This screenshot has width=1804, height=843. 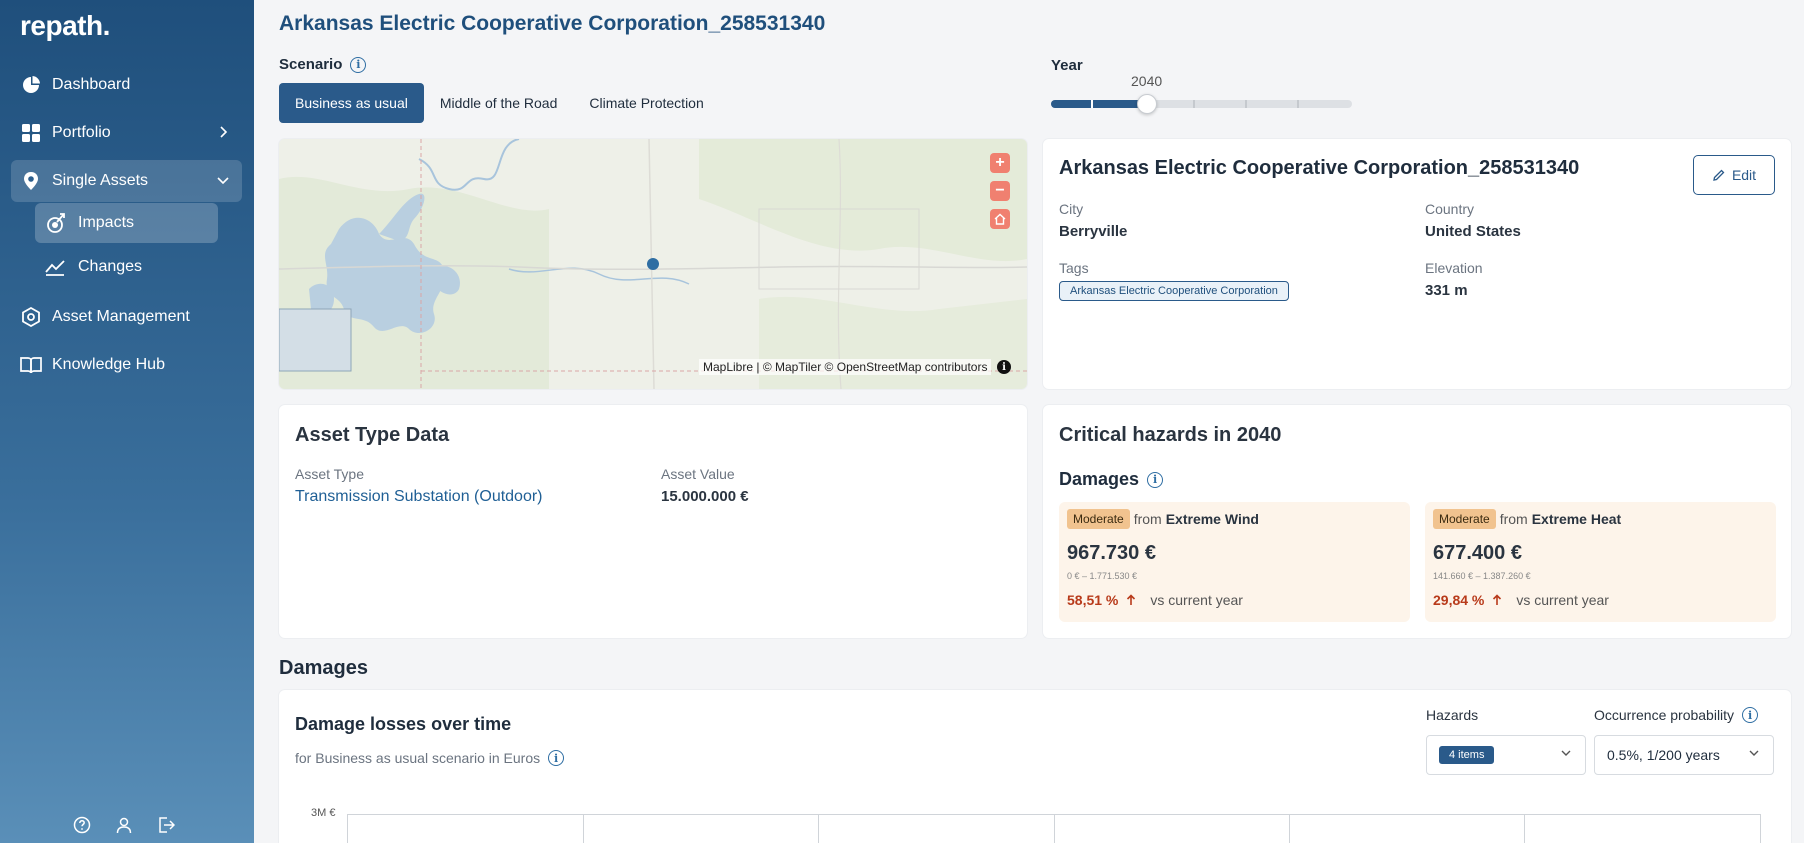 What do you see at coordinates (100, 180) in the screenshot?
I see `sidebar-item-label: Single Assets` at bounding box center [100, 180].